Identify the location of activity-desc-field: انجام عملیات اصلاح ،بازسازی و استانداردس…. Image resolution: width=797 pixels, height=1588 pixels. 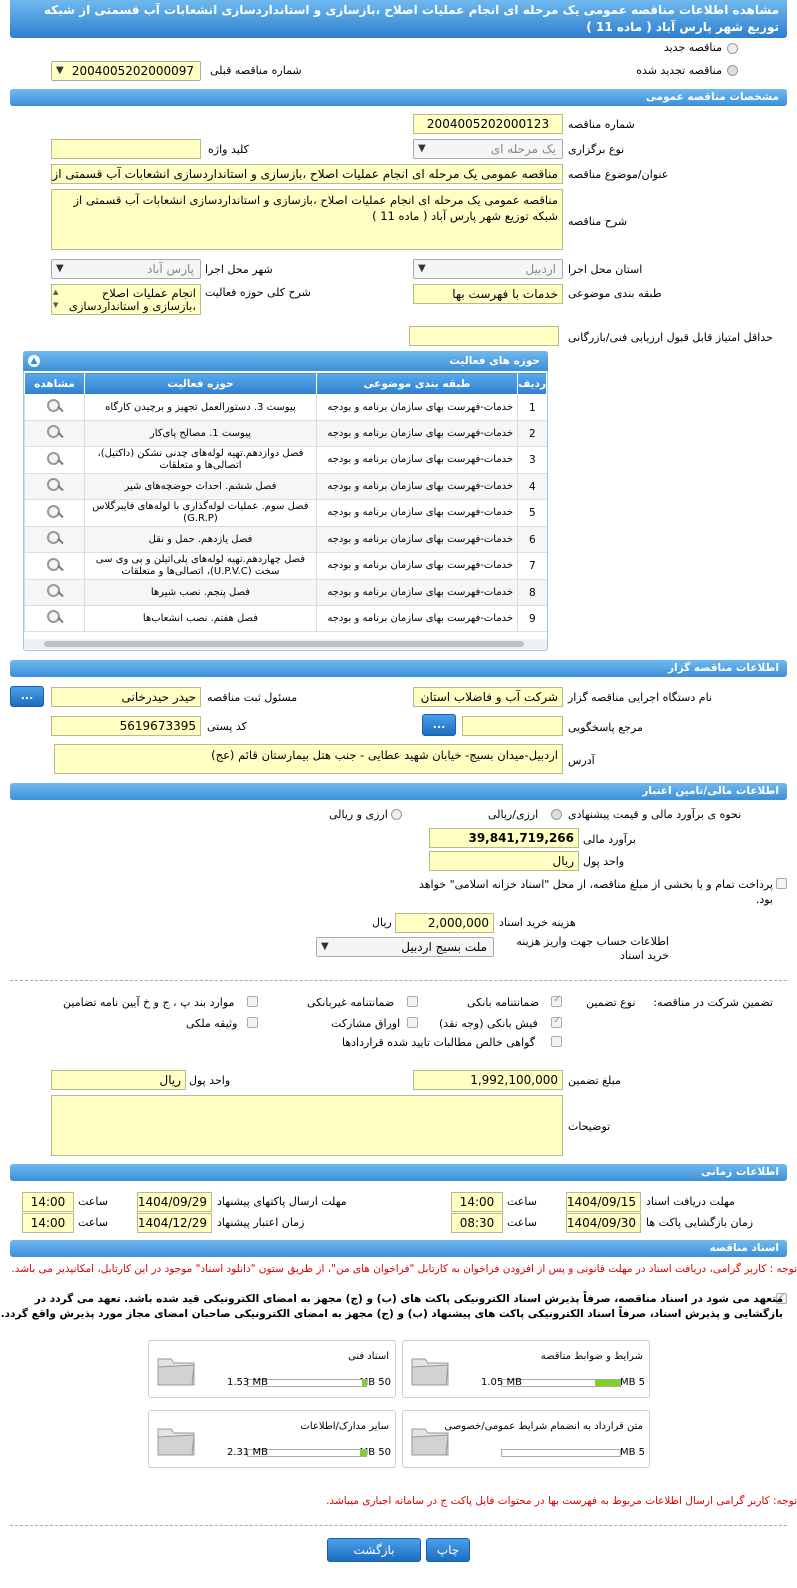
(126, 299).